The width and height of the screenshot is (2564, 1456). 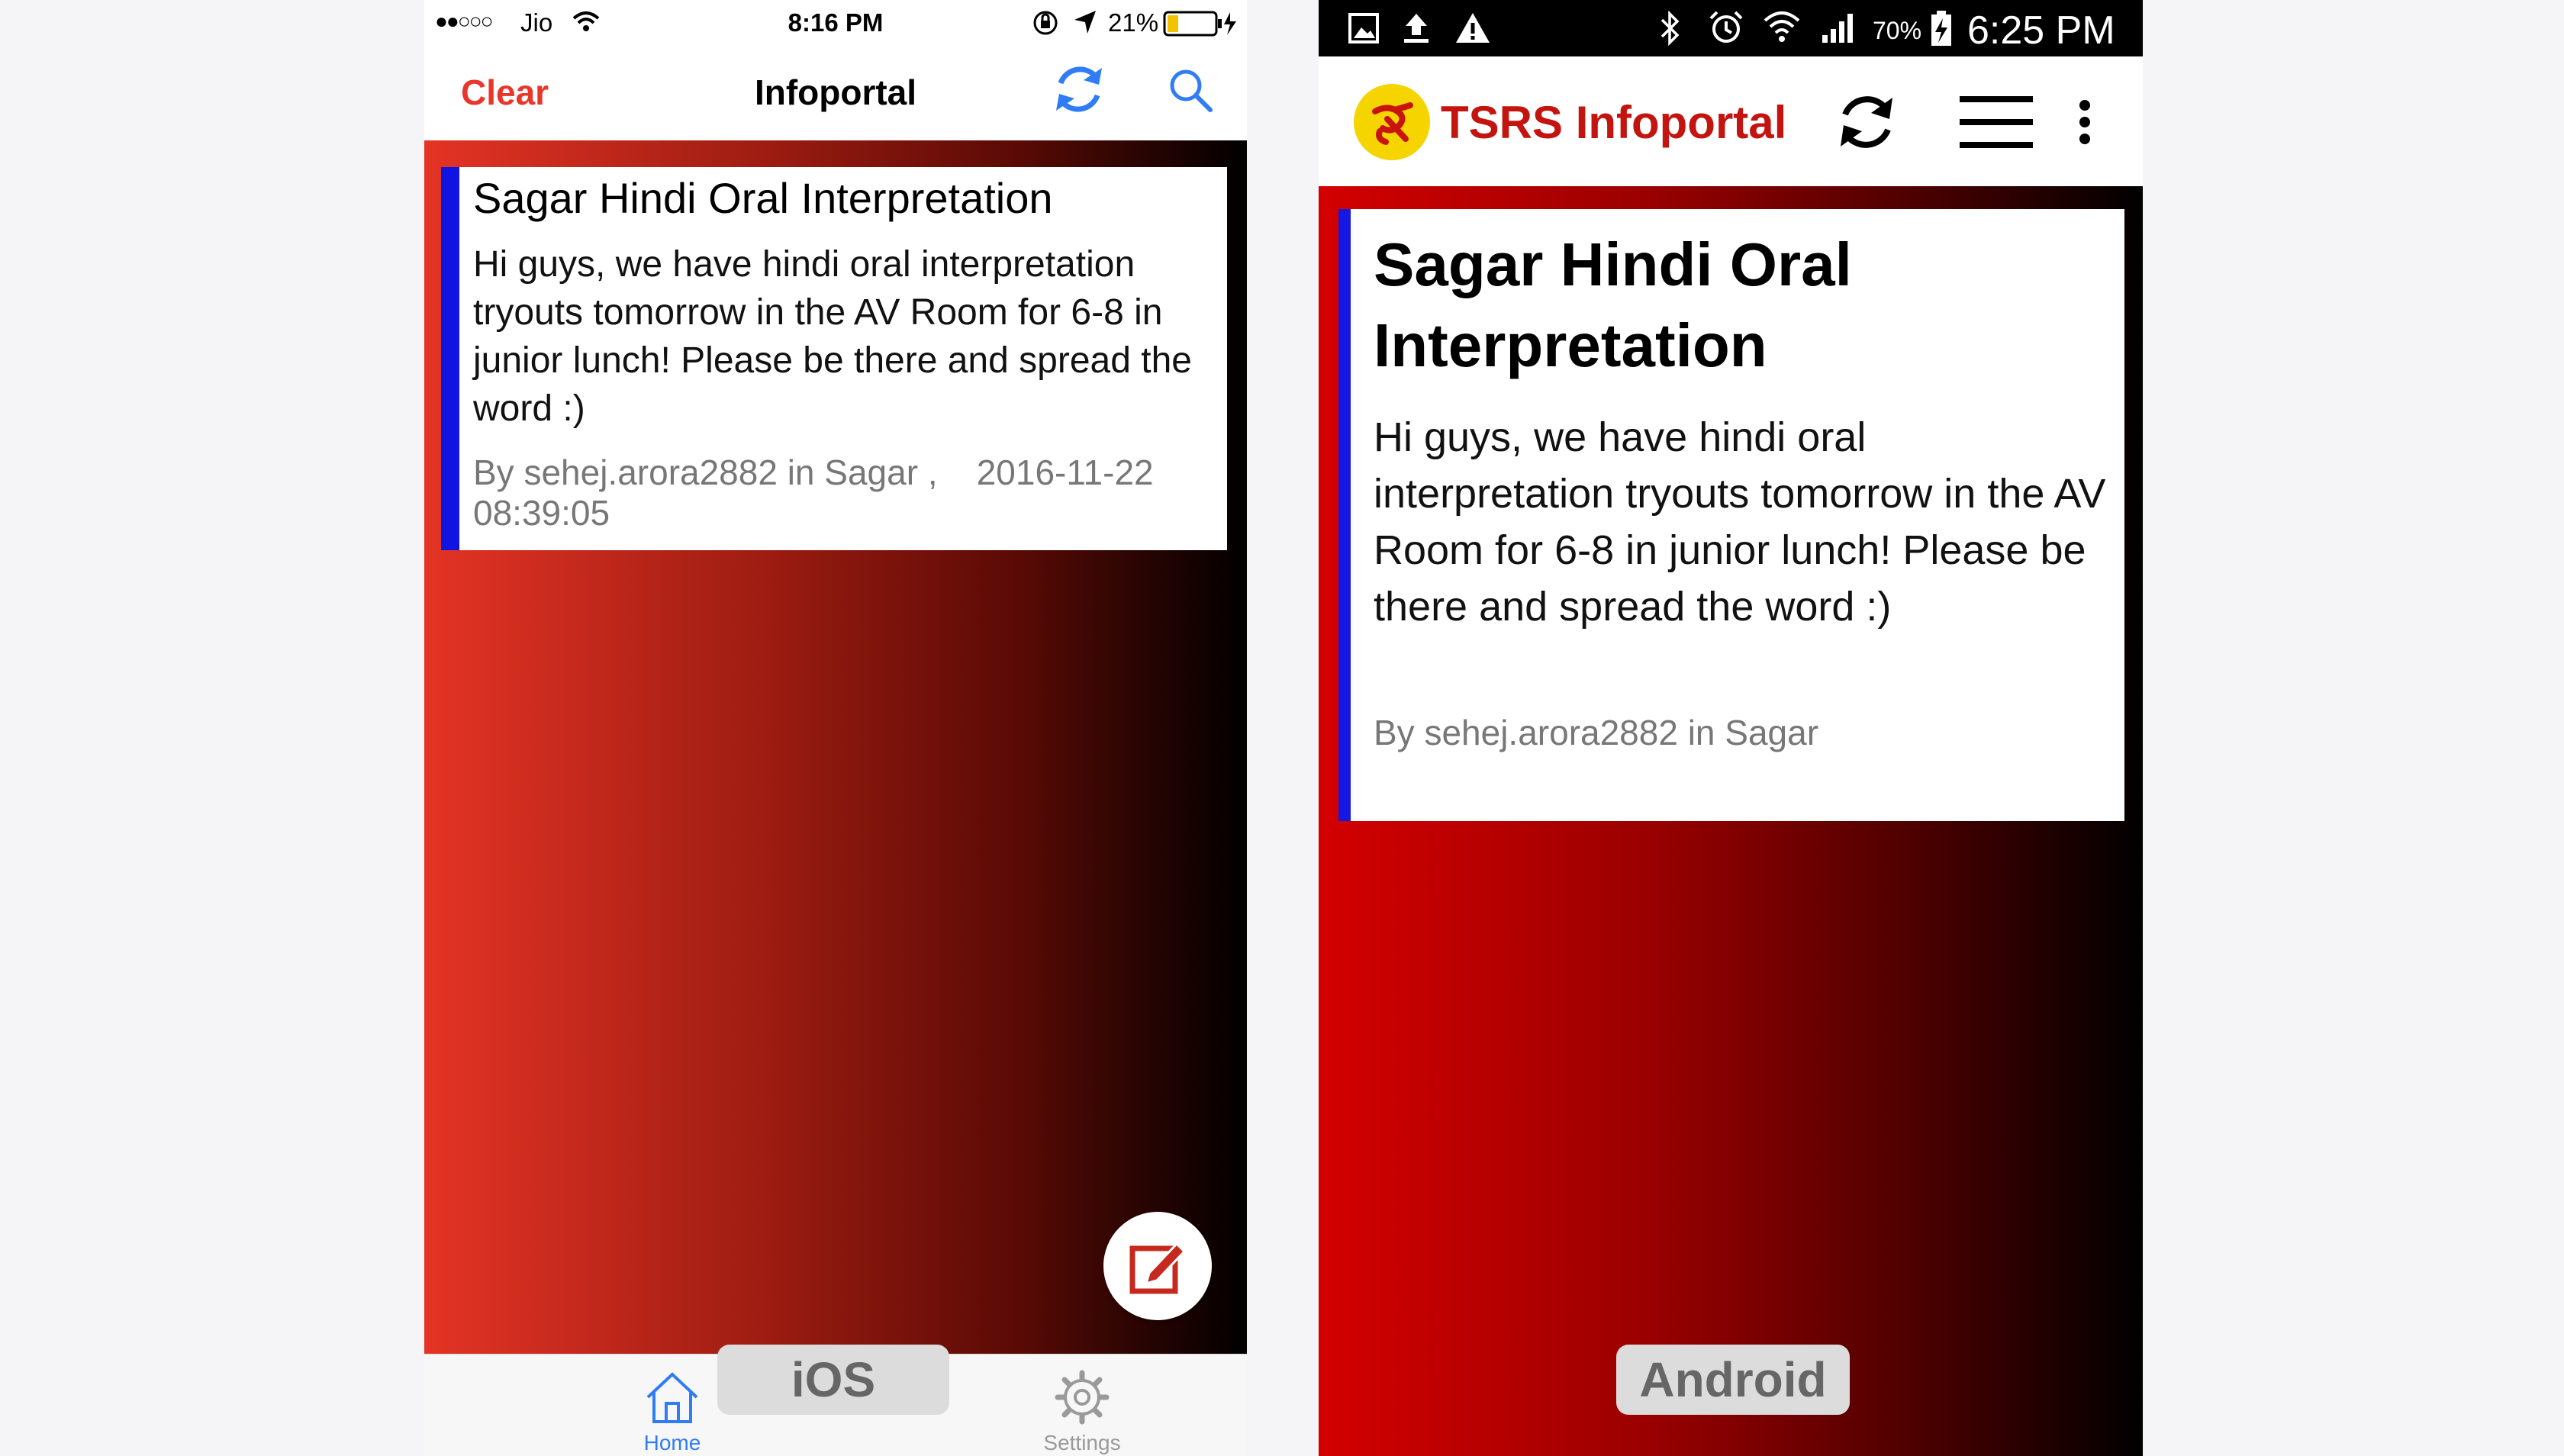 I want to click on tab-settings: Settings, so click(x=1082, y=1406).